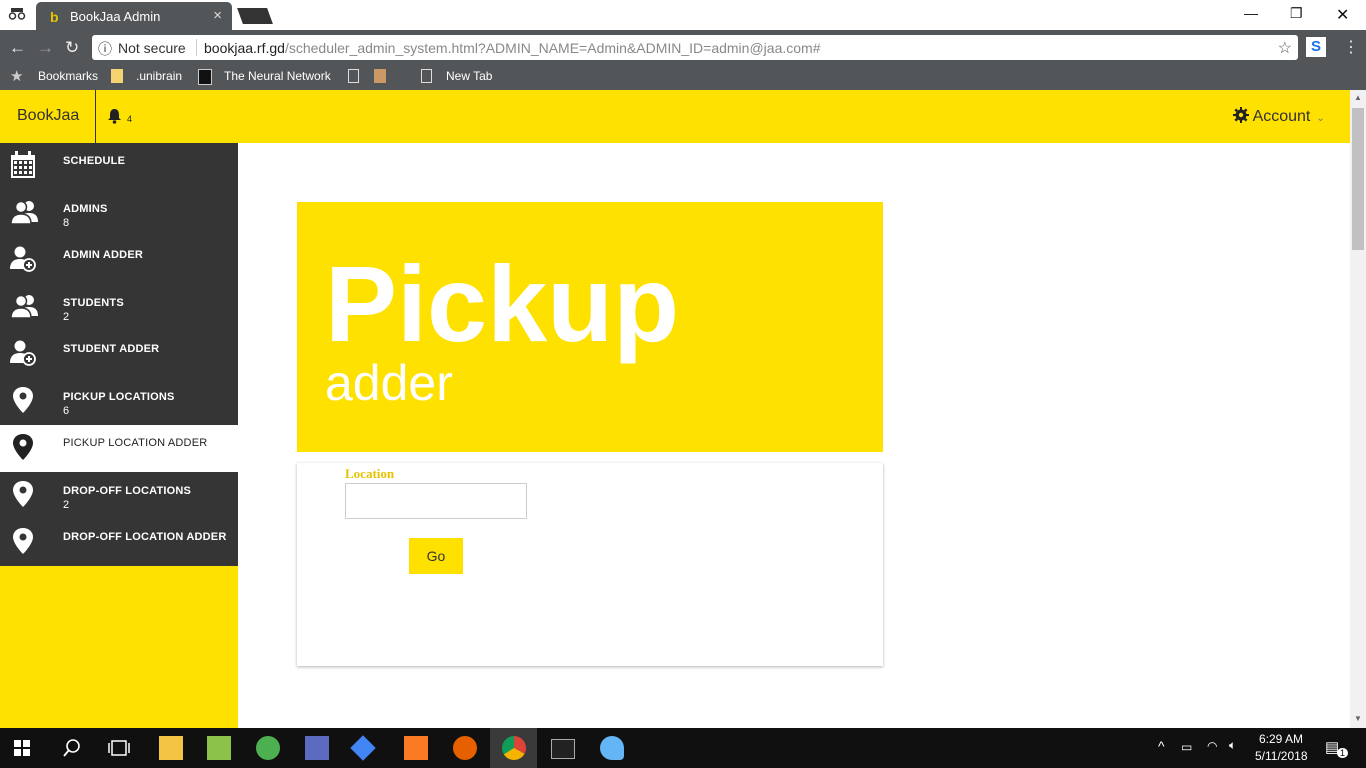 The height and width of the screenshot is (768, 1366). I want to click on bookmark-item-bookmarks: Bookmarks, so click(68, 76).